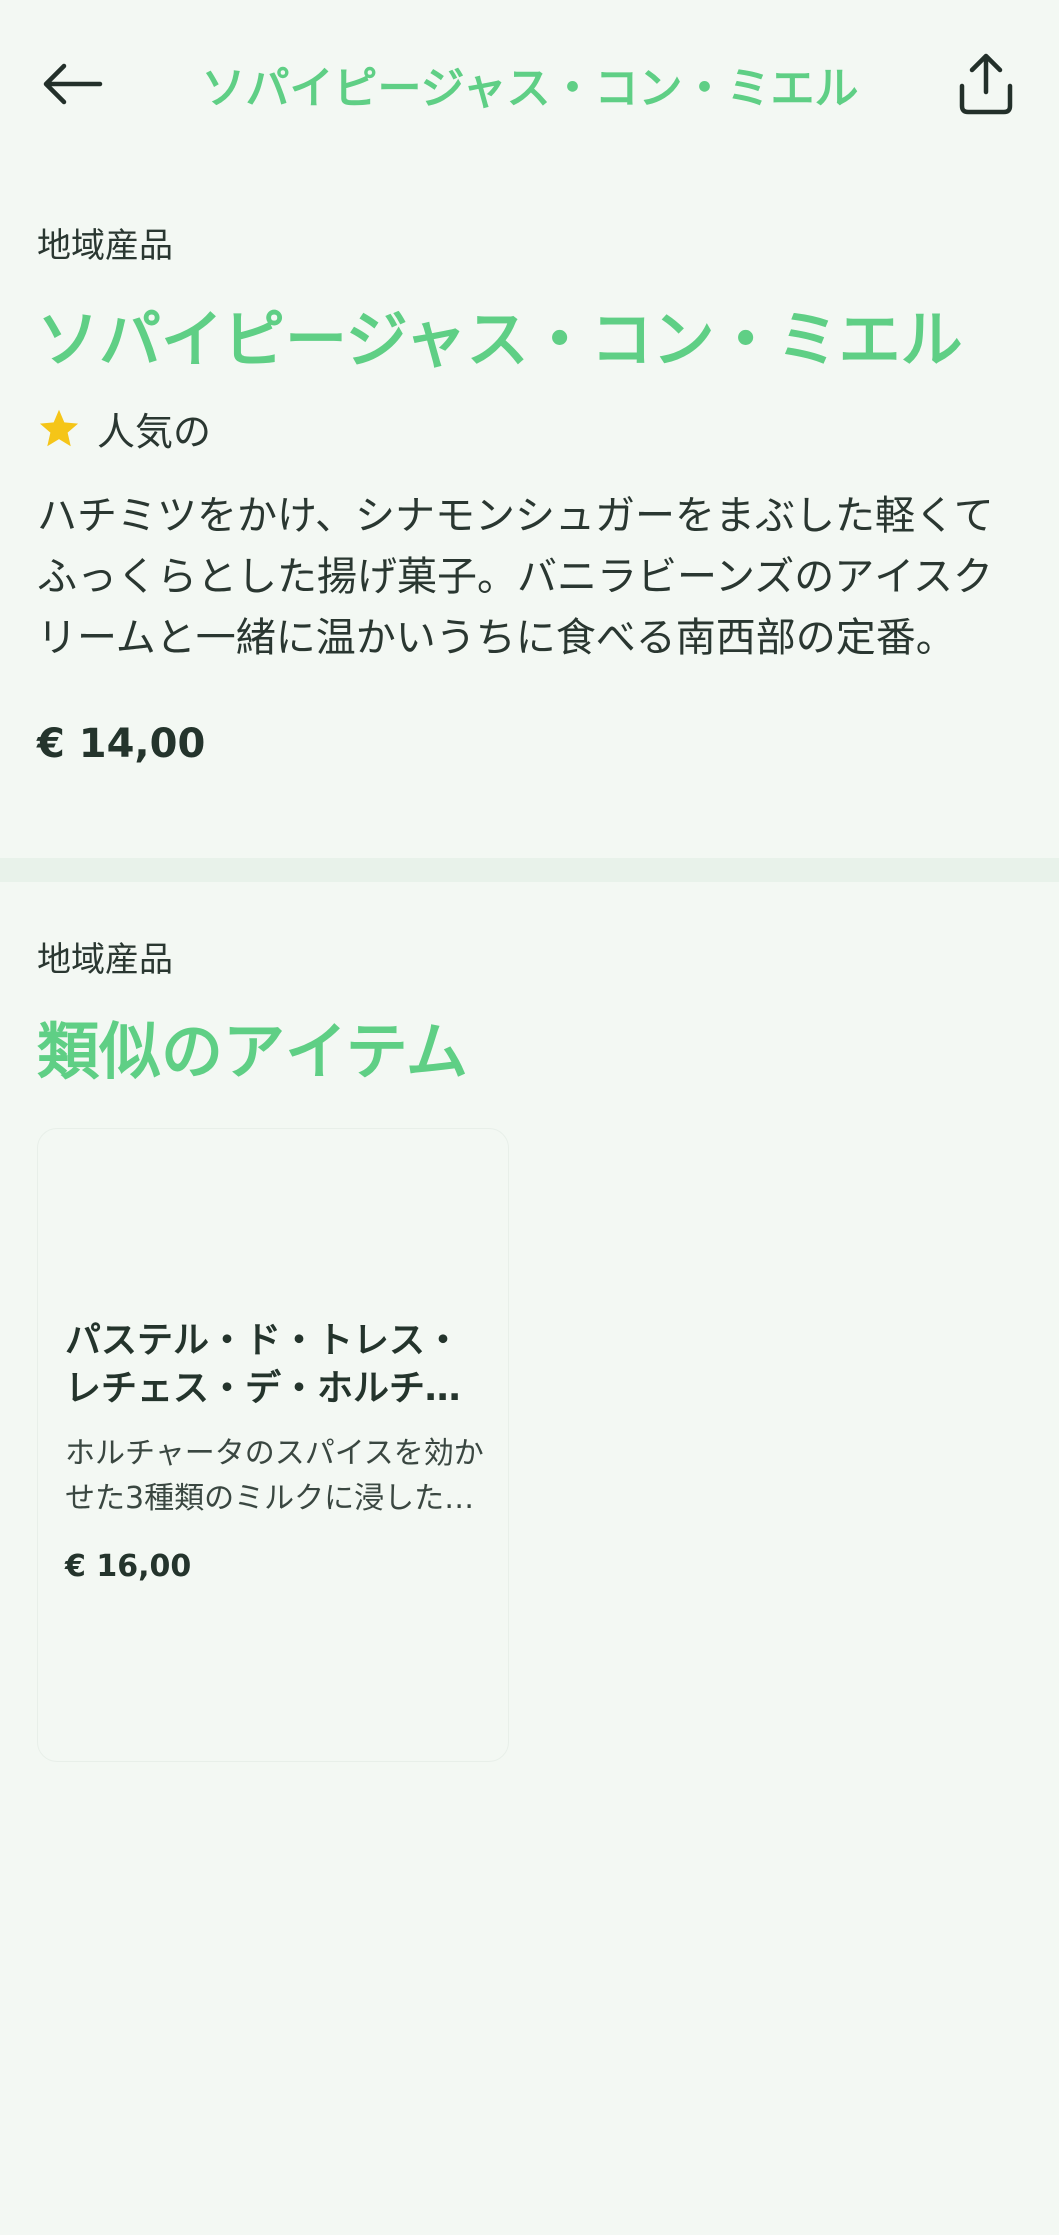 This screenshot has width=1059, height=2235. I want to click on similar-item-description: ホルチャータのスパイスを効かせた3種類のミルクに浸したスポンジケーキ, so click(274, 1476).